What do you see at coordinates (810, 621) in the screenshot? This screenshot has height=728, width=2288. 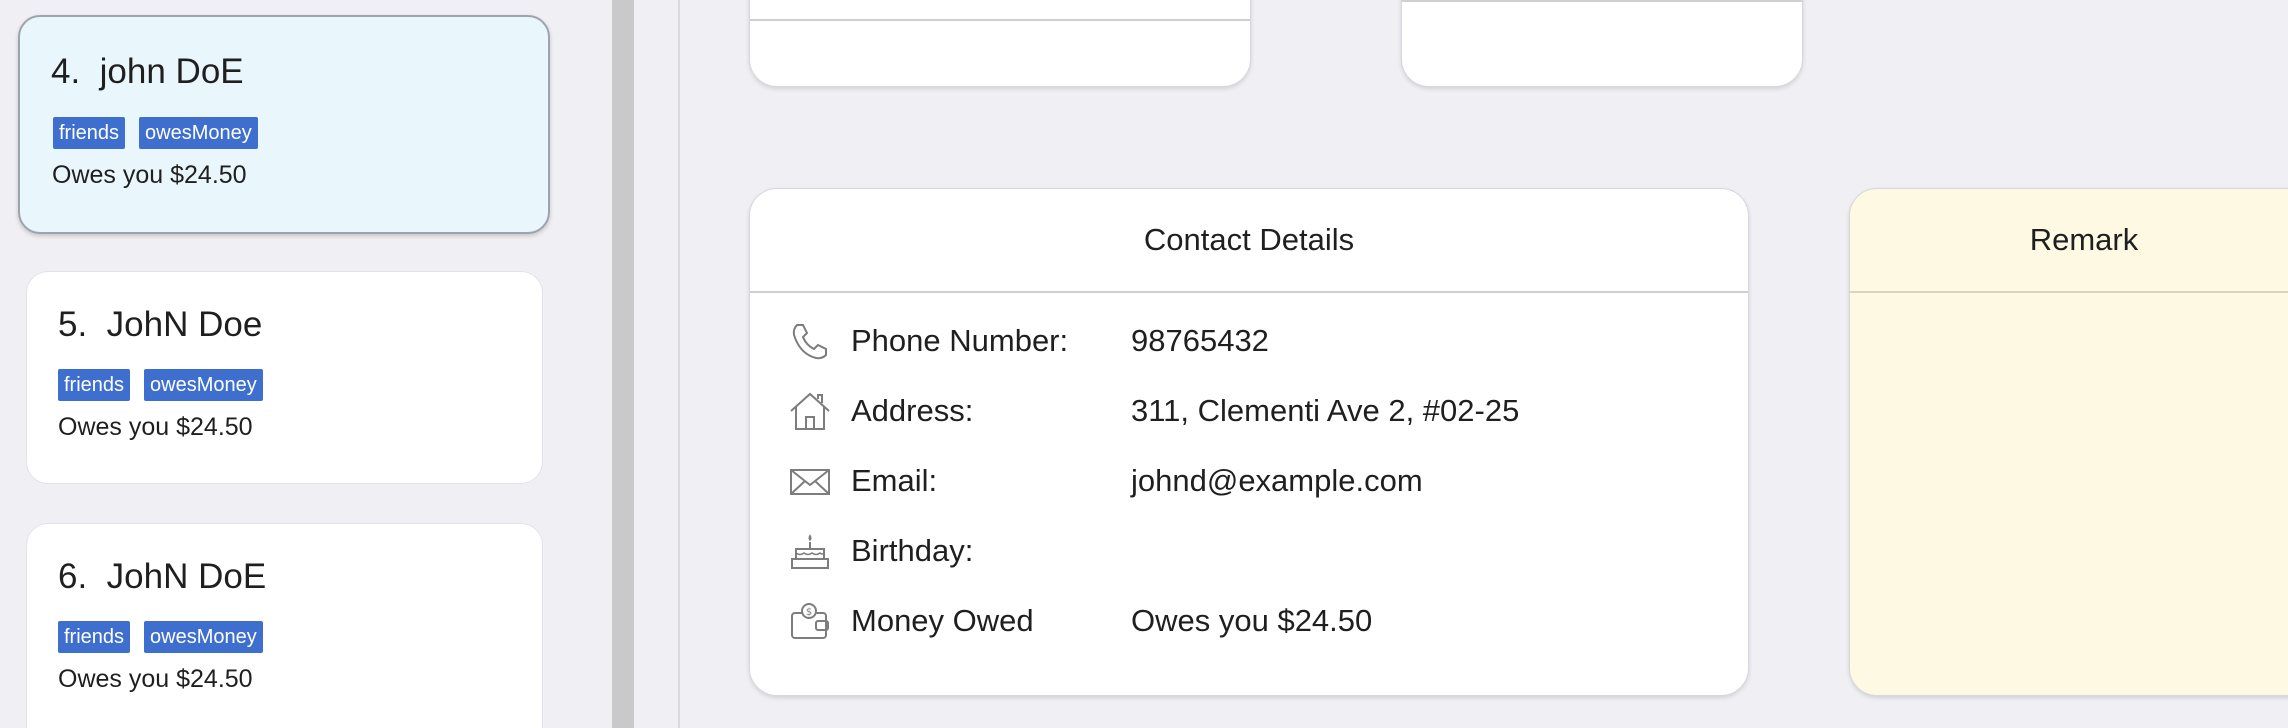 I see `wallet-icon: $` at bounding box center [810, 621].